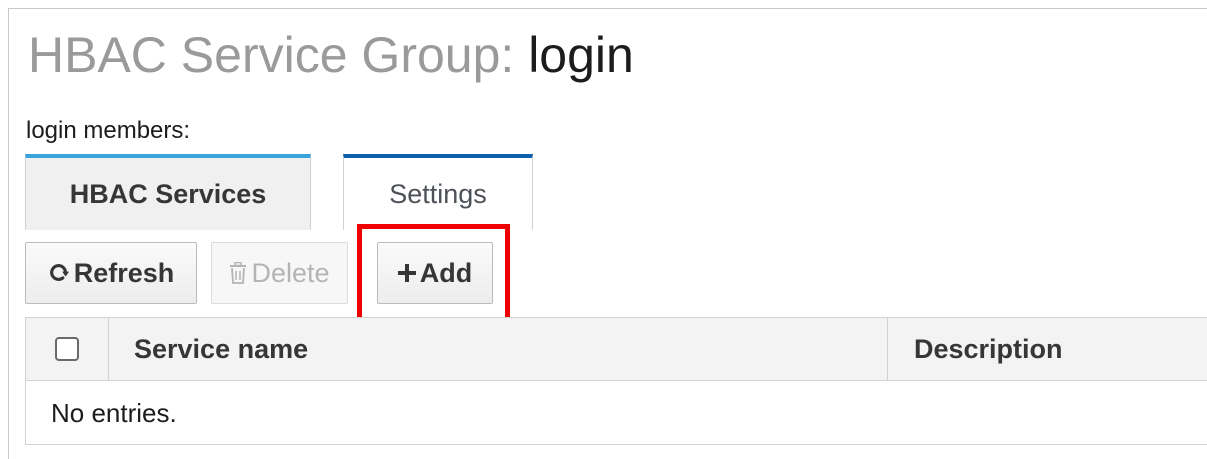 The width and height of the screenshot is (1207, 459). I want to click on select-all-checkbox, so click(67, 349).